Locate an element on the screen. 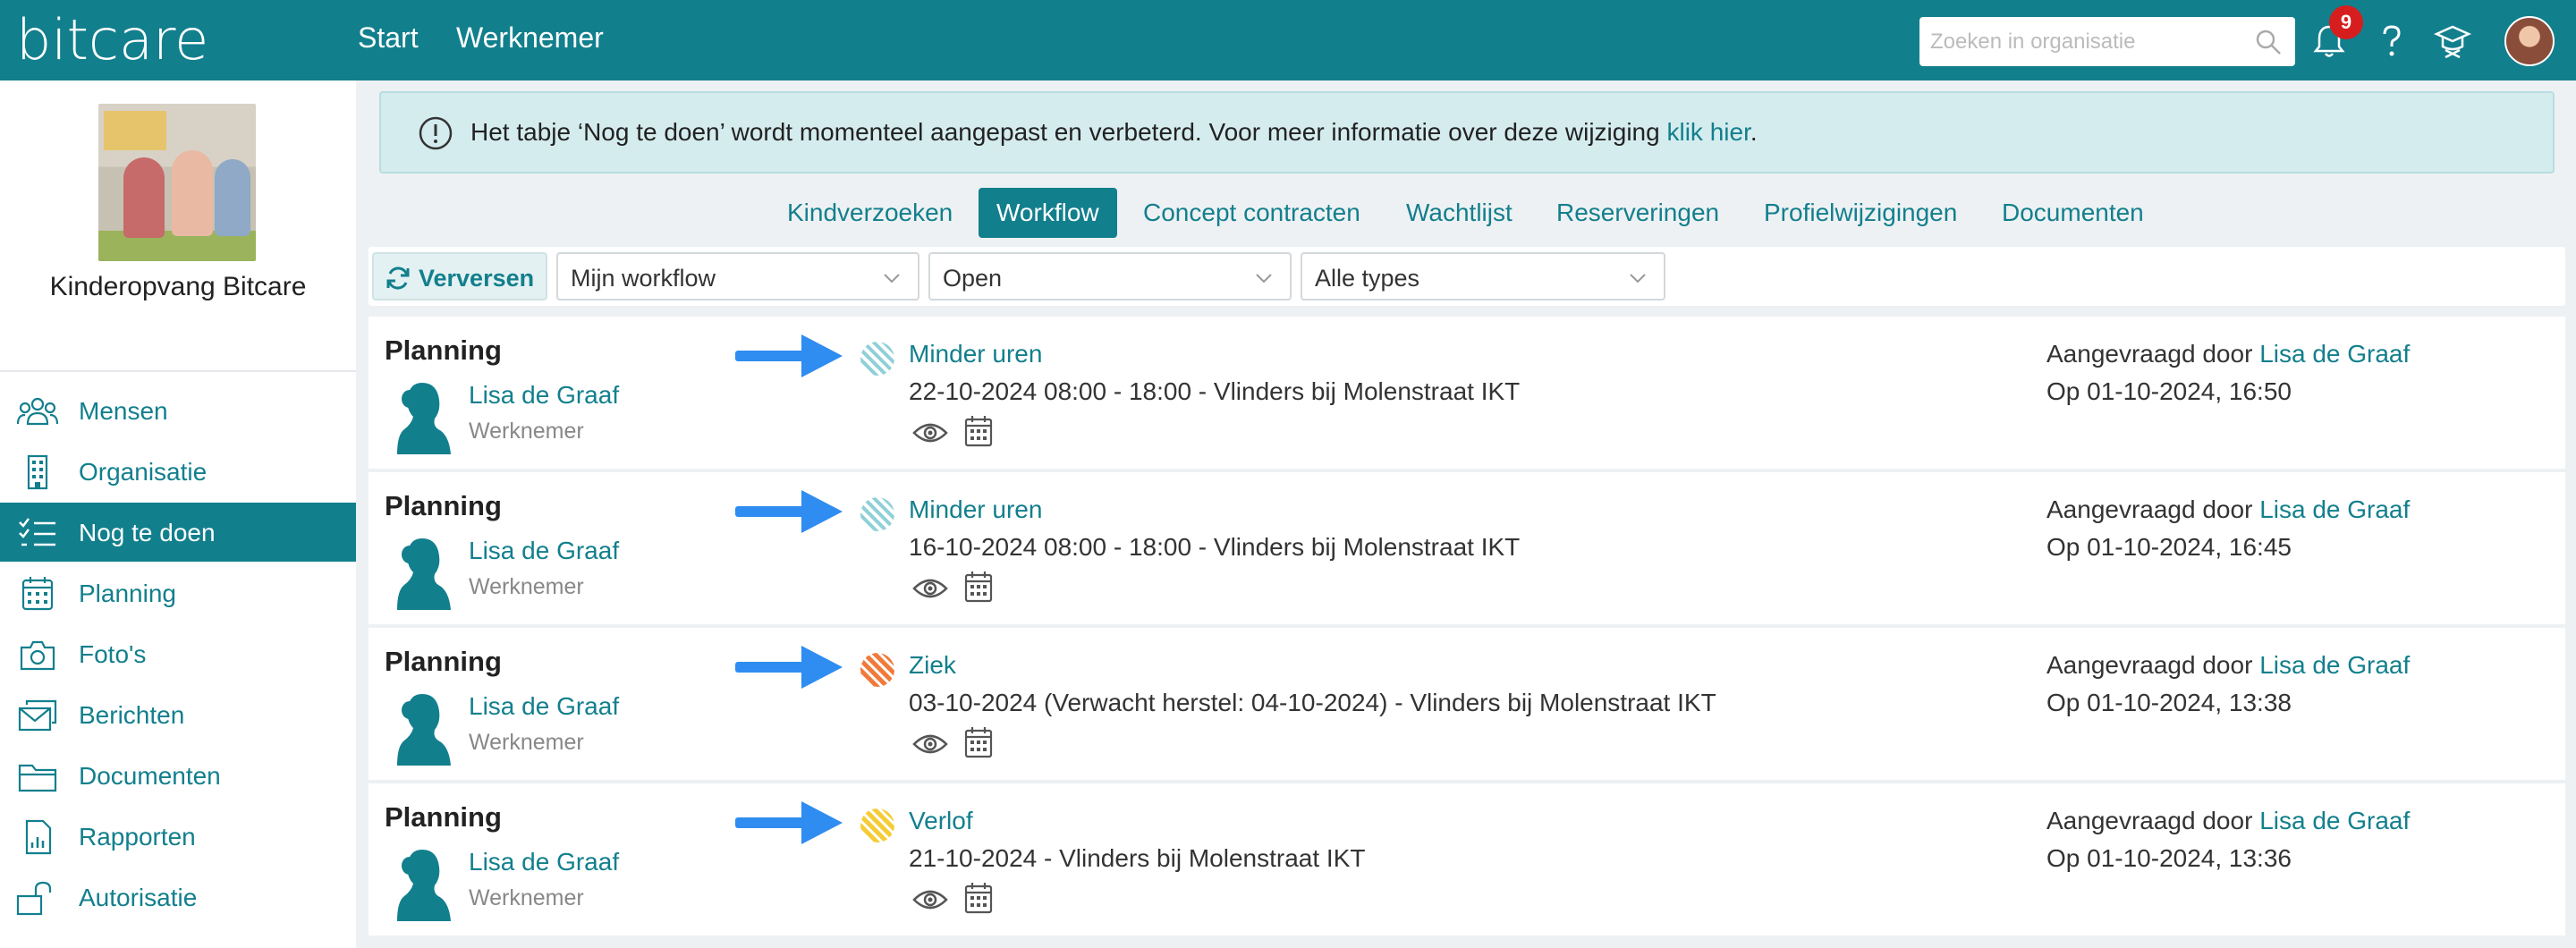  request-timestamp: Op 01-10-2024, 13:38 is located at coordinates (2169, 702).